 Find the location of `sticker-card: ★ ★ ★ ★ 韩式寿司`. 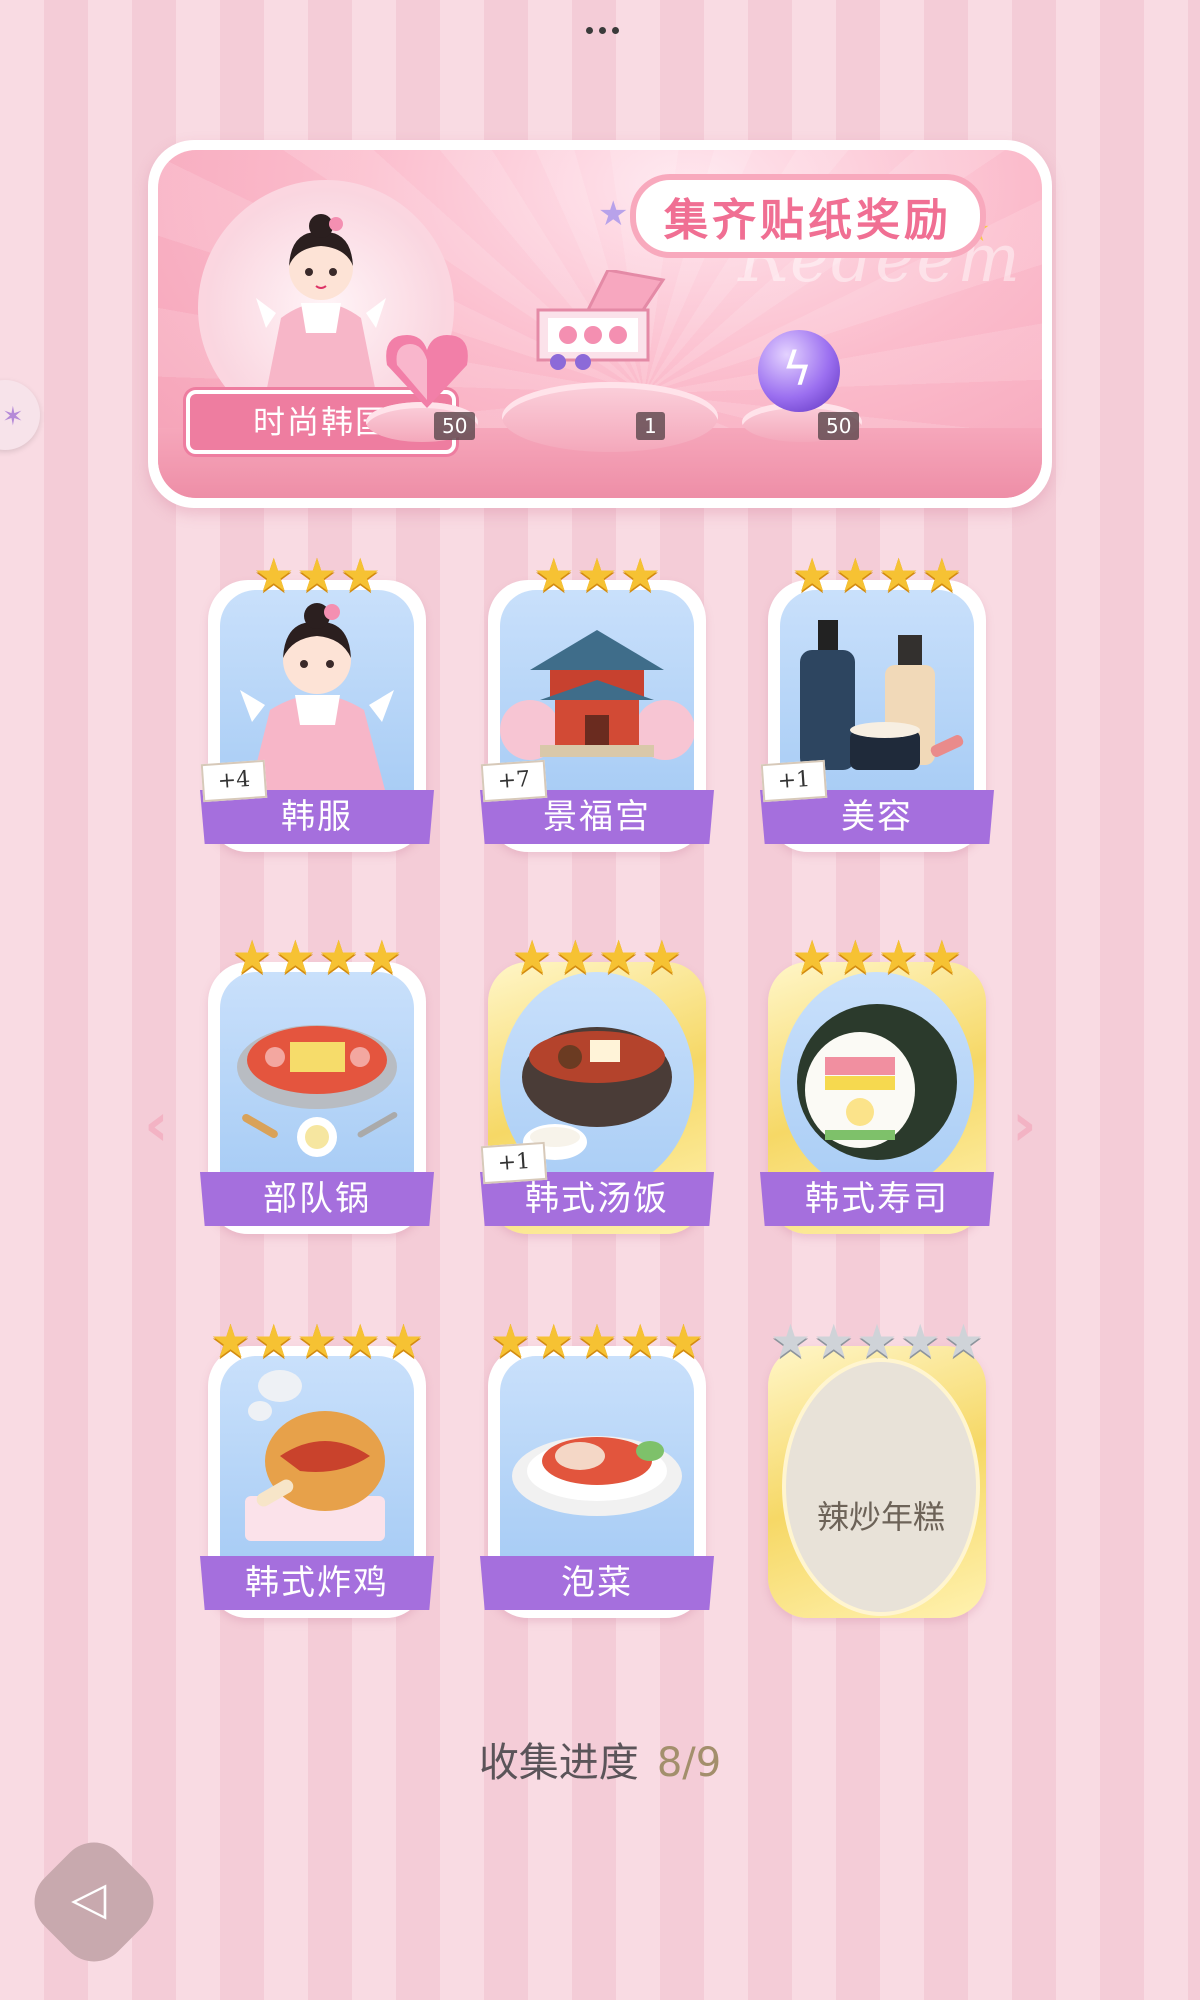

sticker-card: ★ ★ ★ ★ 韩式寿司 is located at coordinates (877, 1084).